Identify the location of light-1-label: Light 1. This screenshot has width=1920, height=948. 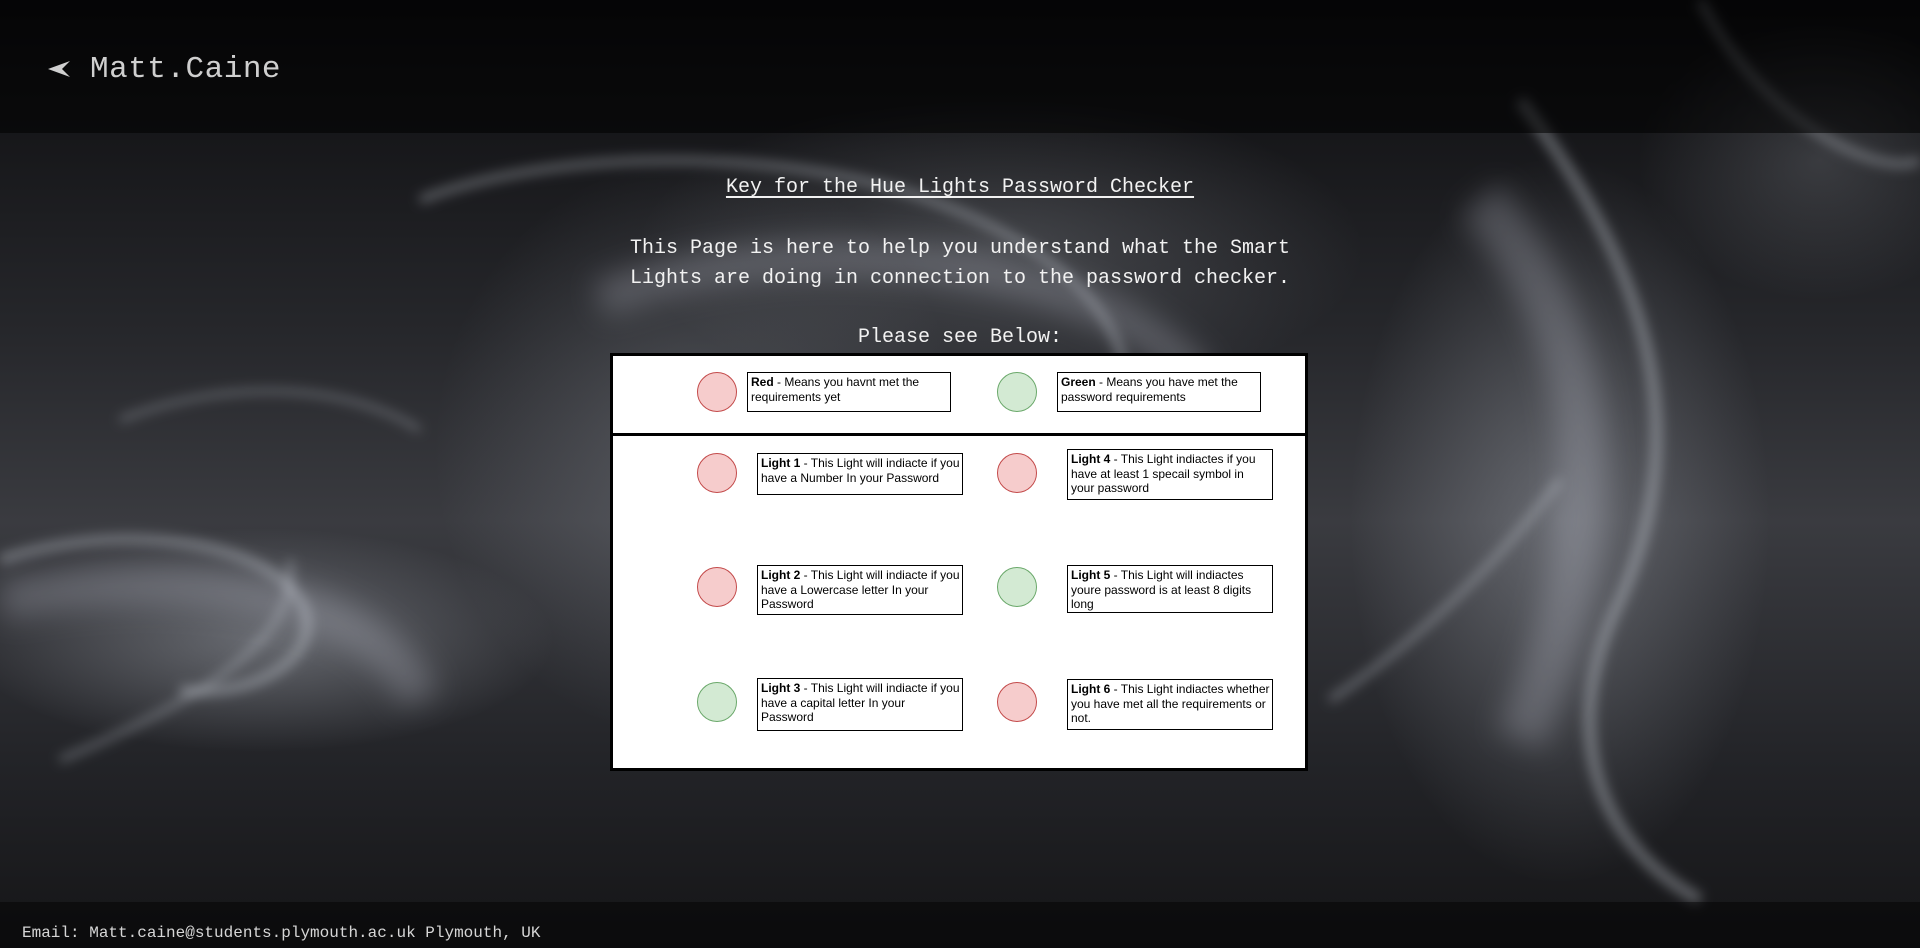
(781, 463).